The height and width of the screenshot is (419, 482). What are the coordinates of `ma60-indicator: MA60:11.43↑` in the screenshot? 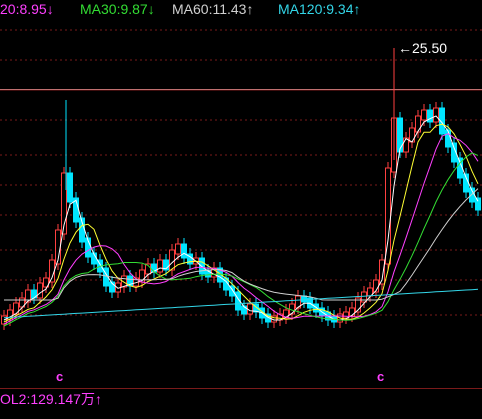 It's located at (212, 9).